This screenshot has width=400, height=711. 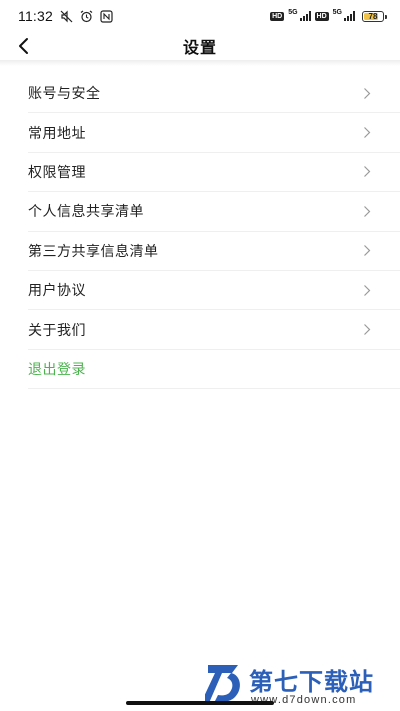 What do you see at coordinates (321, 16) in the screenshot?
I see `hd-badge-2: HD` at bounding box center [321, 16].